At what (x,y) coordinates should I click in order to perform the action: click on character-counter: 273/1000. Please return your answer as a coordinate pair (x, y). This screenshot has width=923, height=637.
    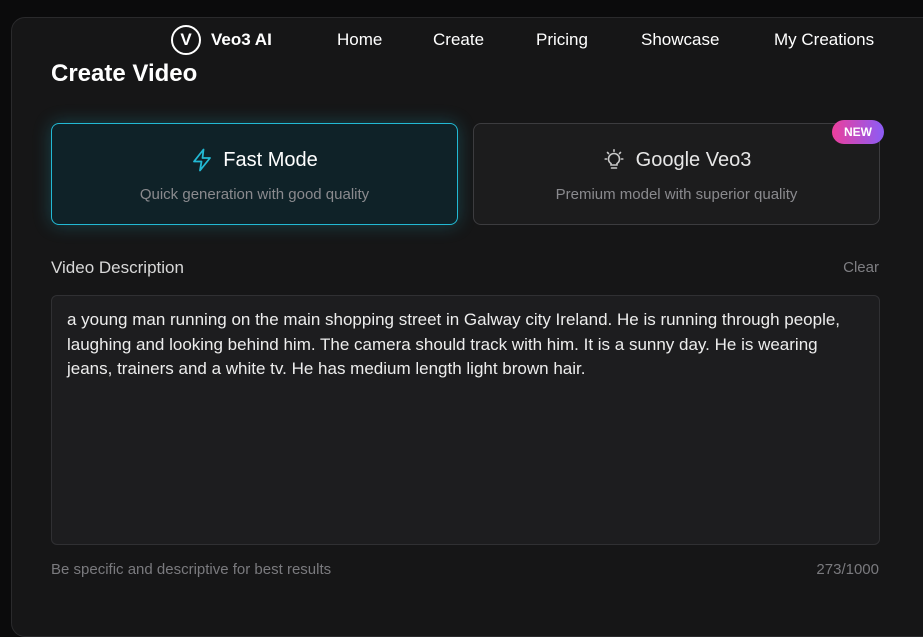
    Looking at the image, I should click on (847, 569).